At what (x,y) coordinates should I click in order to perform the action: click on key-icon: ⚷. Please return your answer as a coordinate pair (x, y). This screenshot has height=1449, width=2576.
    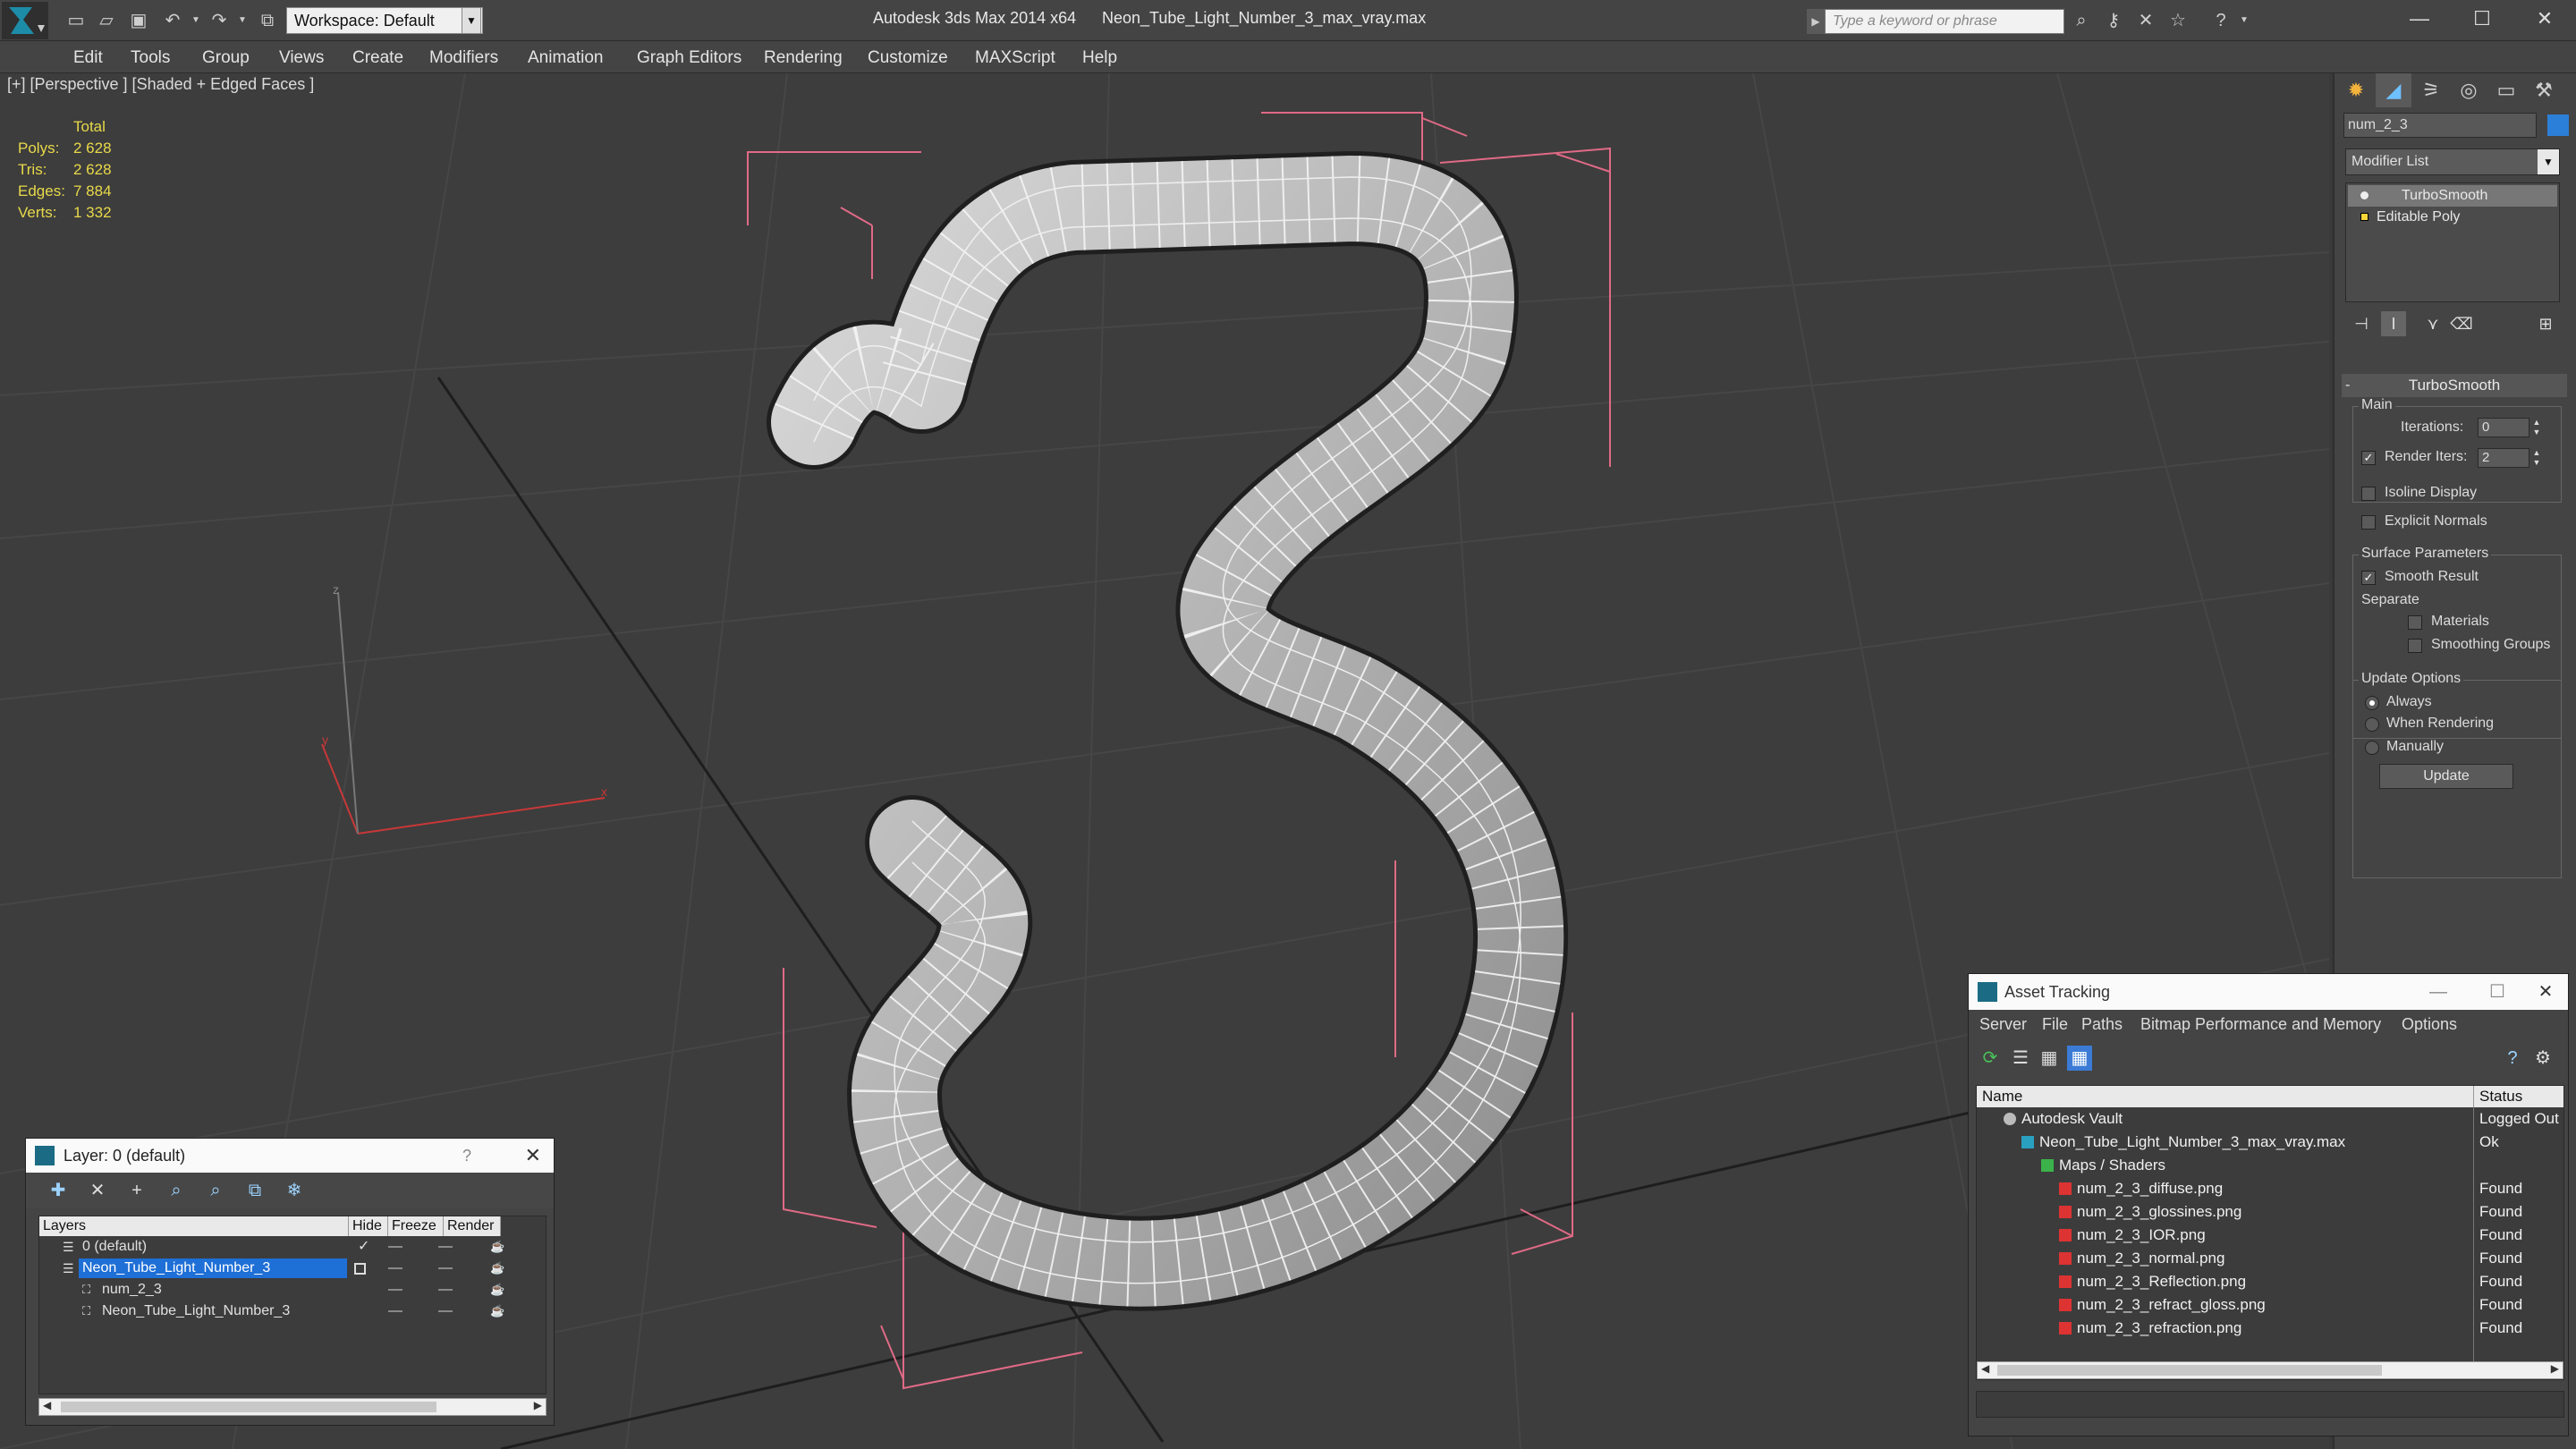
    Looking at the image, I should click on (2113, 20).